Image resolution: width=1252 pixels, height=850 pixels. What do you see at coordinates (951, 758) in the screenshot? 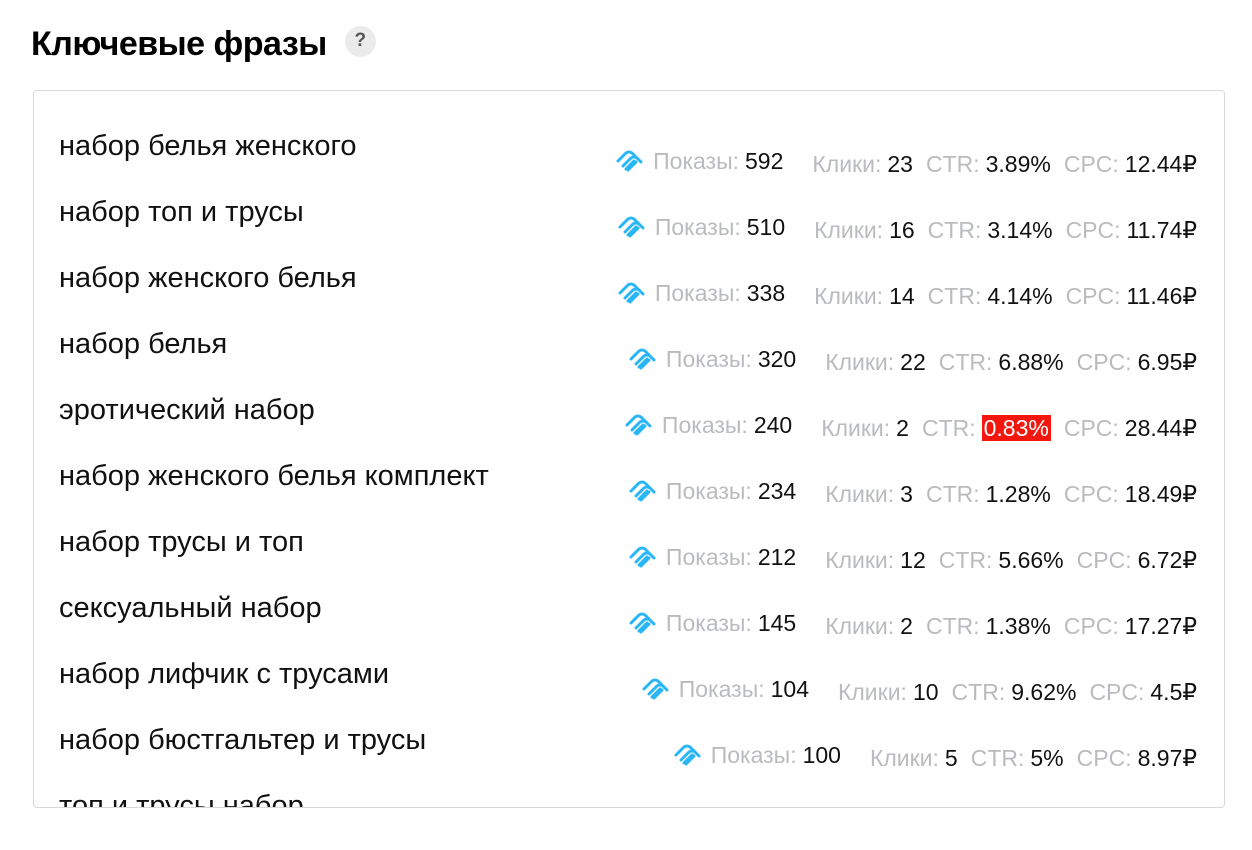
I see `clicks-value: 5` at bounding box center [951, 758].